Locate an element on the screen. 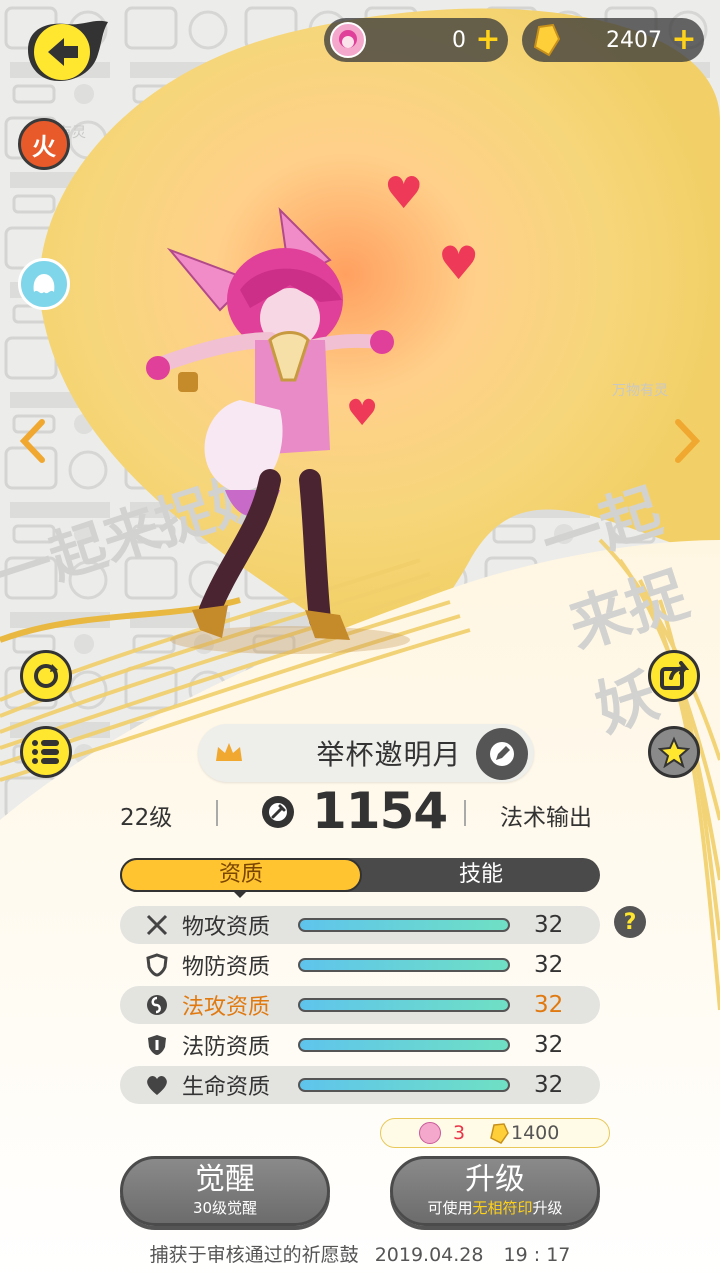  combat-power: 1154 is located at coordinates (380, 811).